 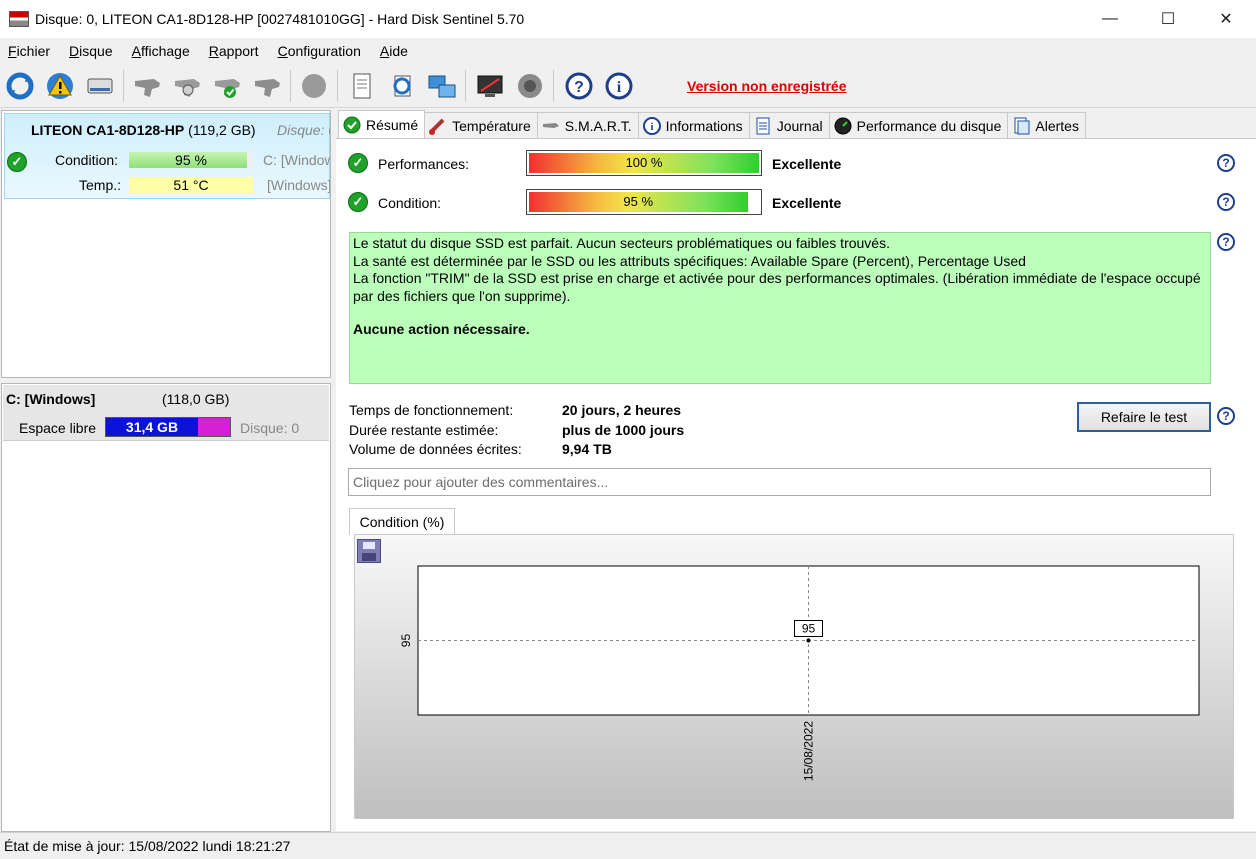 What do you see at coordinates (1168, 19) in the screenshot?
I see `maximize-button: ☐` at bounding box center [1168, 19].